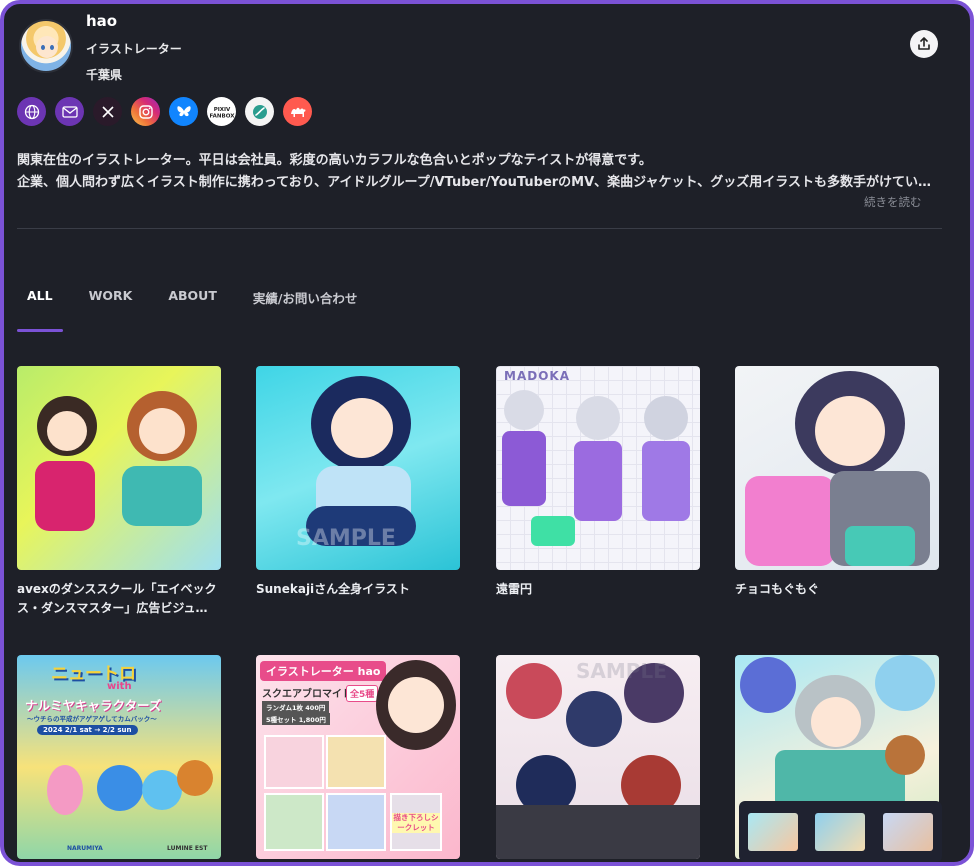  What do you see at coordinates (893, 202) in the screenshot?
I see `read-more-link: 続きを読む` at bounding box center [893, 202].